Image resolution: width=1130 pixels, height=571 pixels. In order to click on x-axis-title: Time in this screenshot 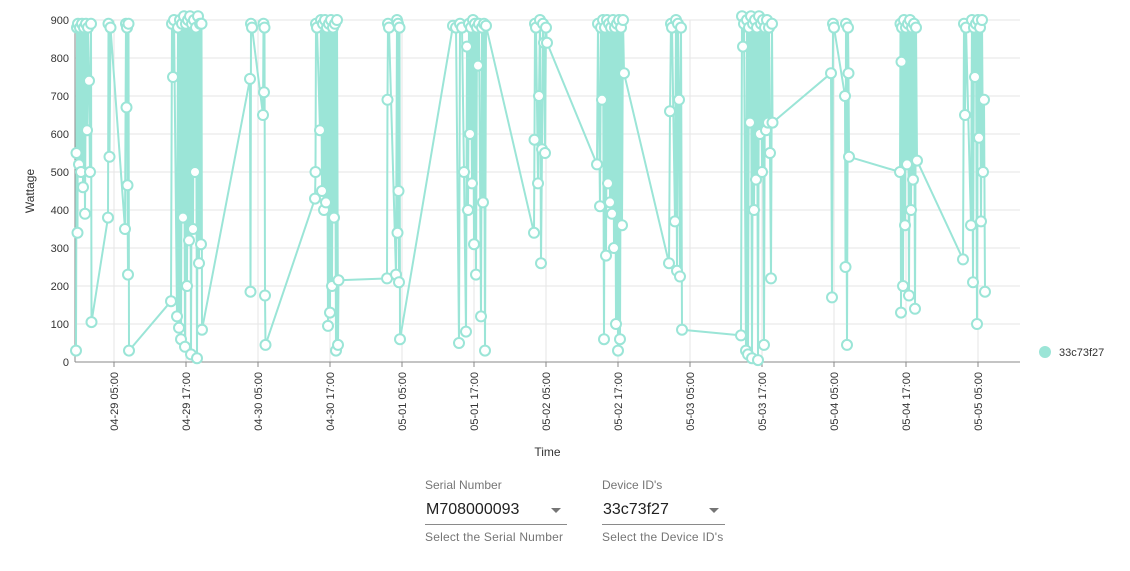, I will do `click(547, 452)`.